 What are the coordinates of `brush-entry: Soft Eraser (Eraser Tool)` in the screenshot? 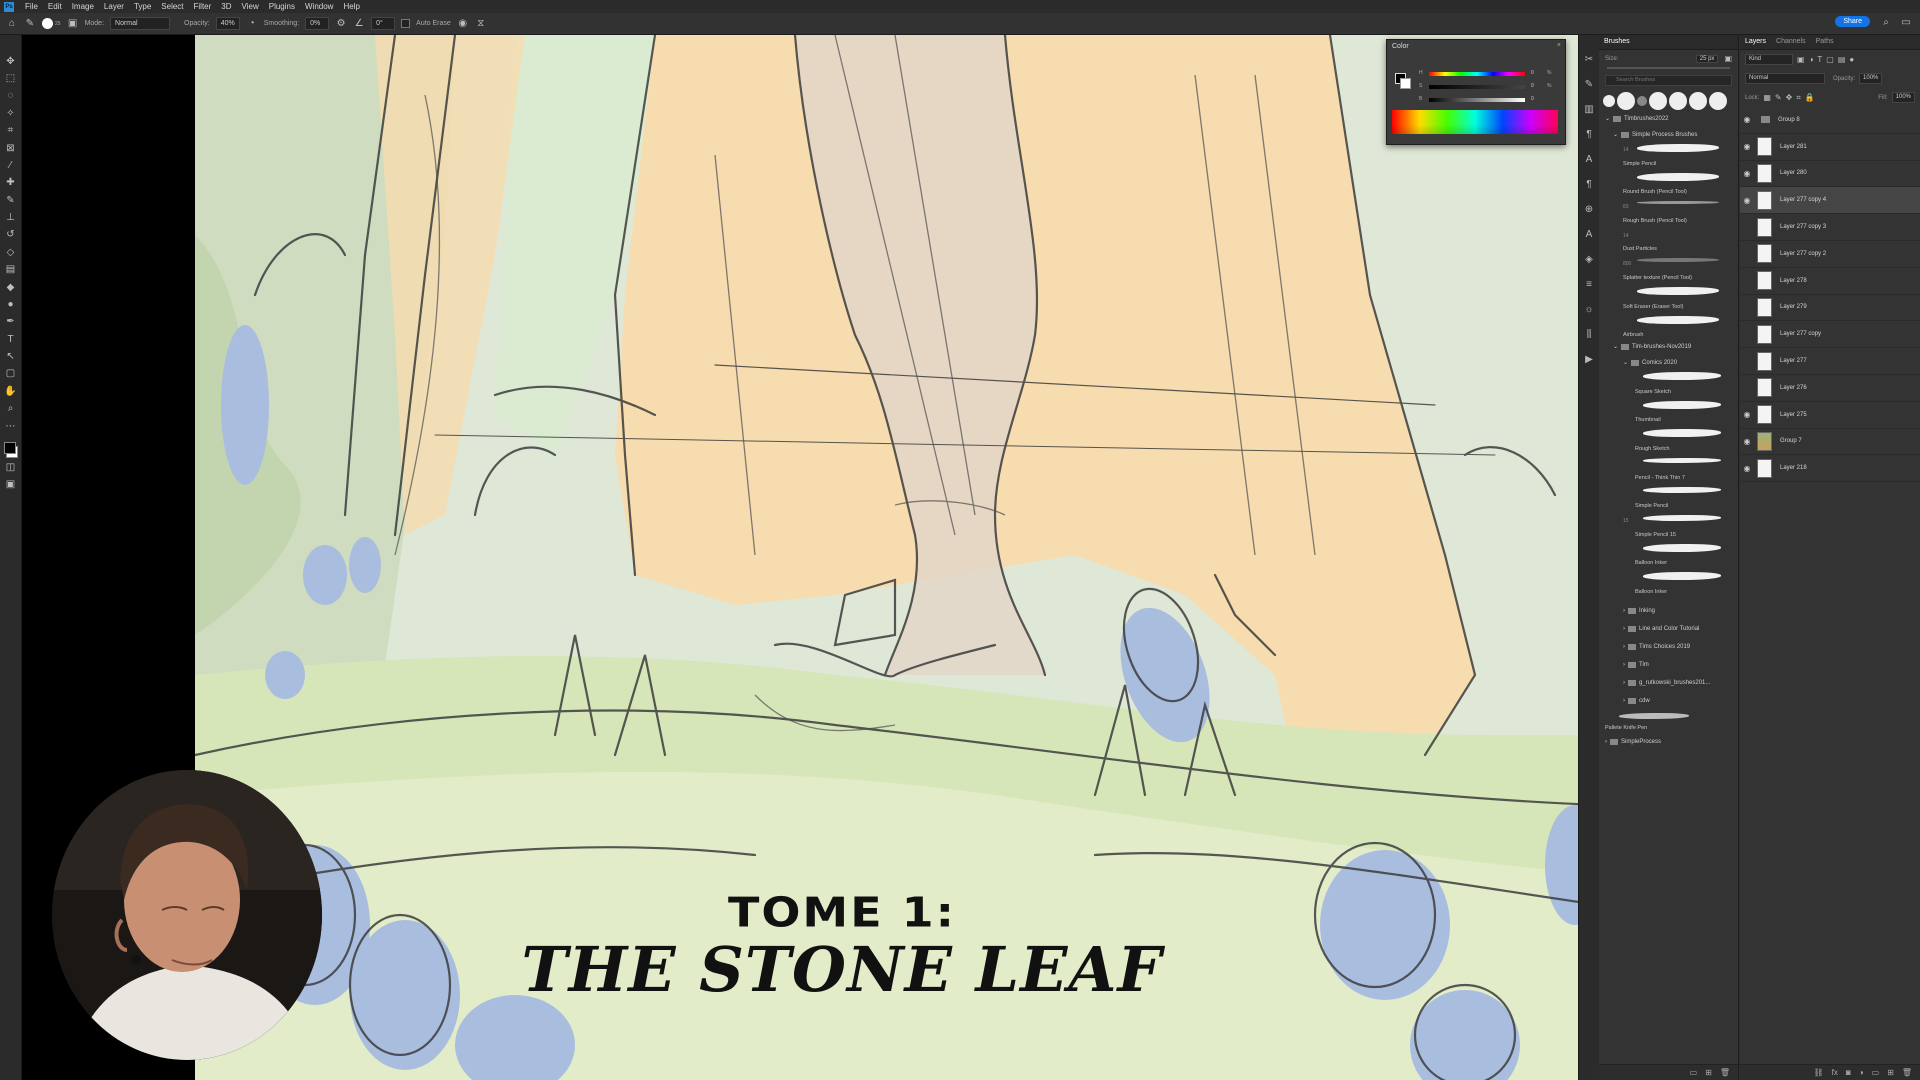 It's located at (1668, 298).